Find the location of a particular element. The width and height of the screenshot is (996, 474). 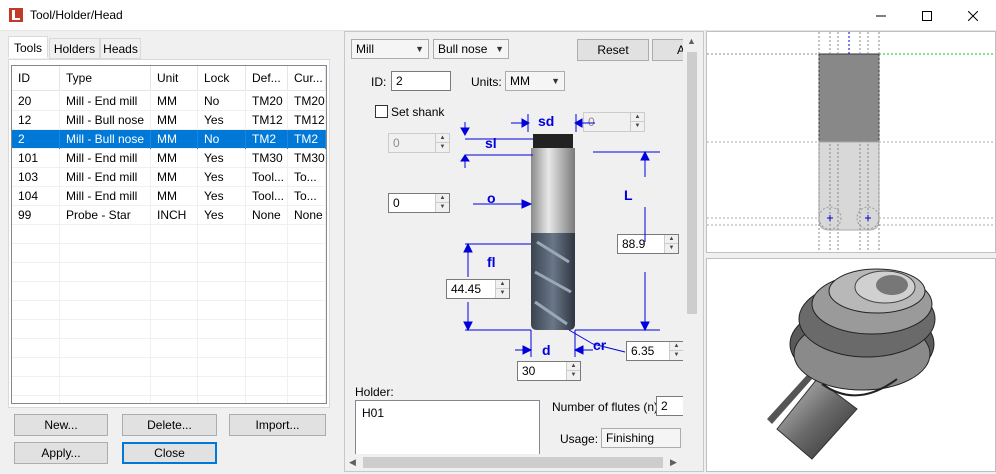

table-row: 99 Probe - Star INCH Yes None None is located at coordinates (169, 215).